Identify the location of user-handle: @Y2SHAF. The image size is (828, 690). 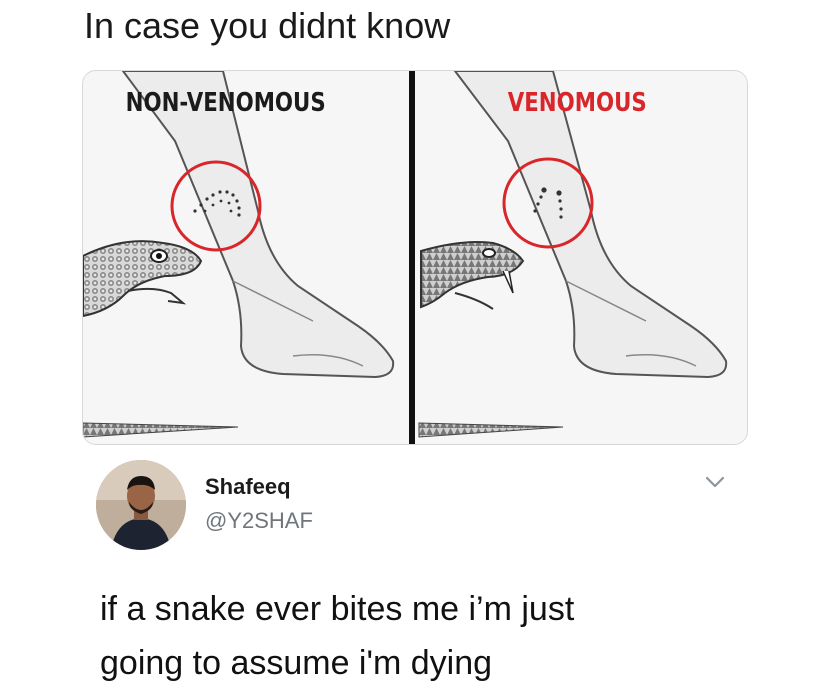
(259, 521).